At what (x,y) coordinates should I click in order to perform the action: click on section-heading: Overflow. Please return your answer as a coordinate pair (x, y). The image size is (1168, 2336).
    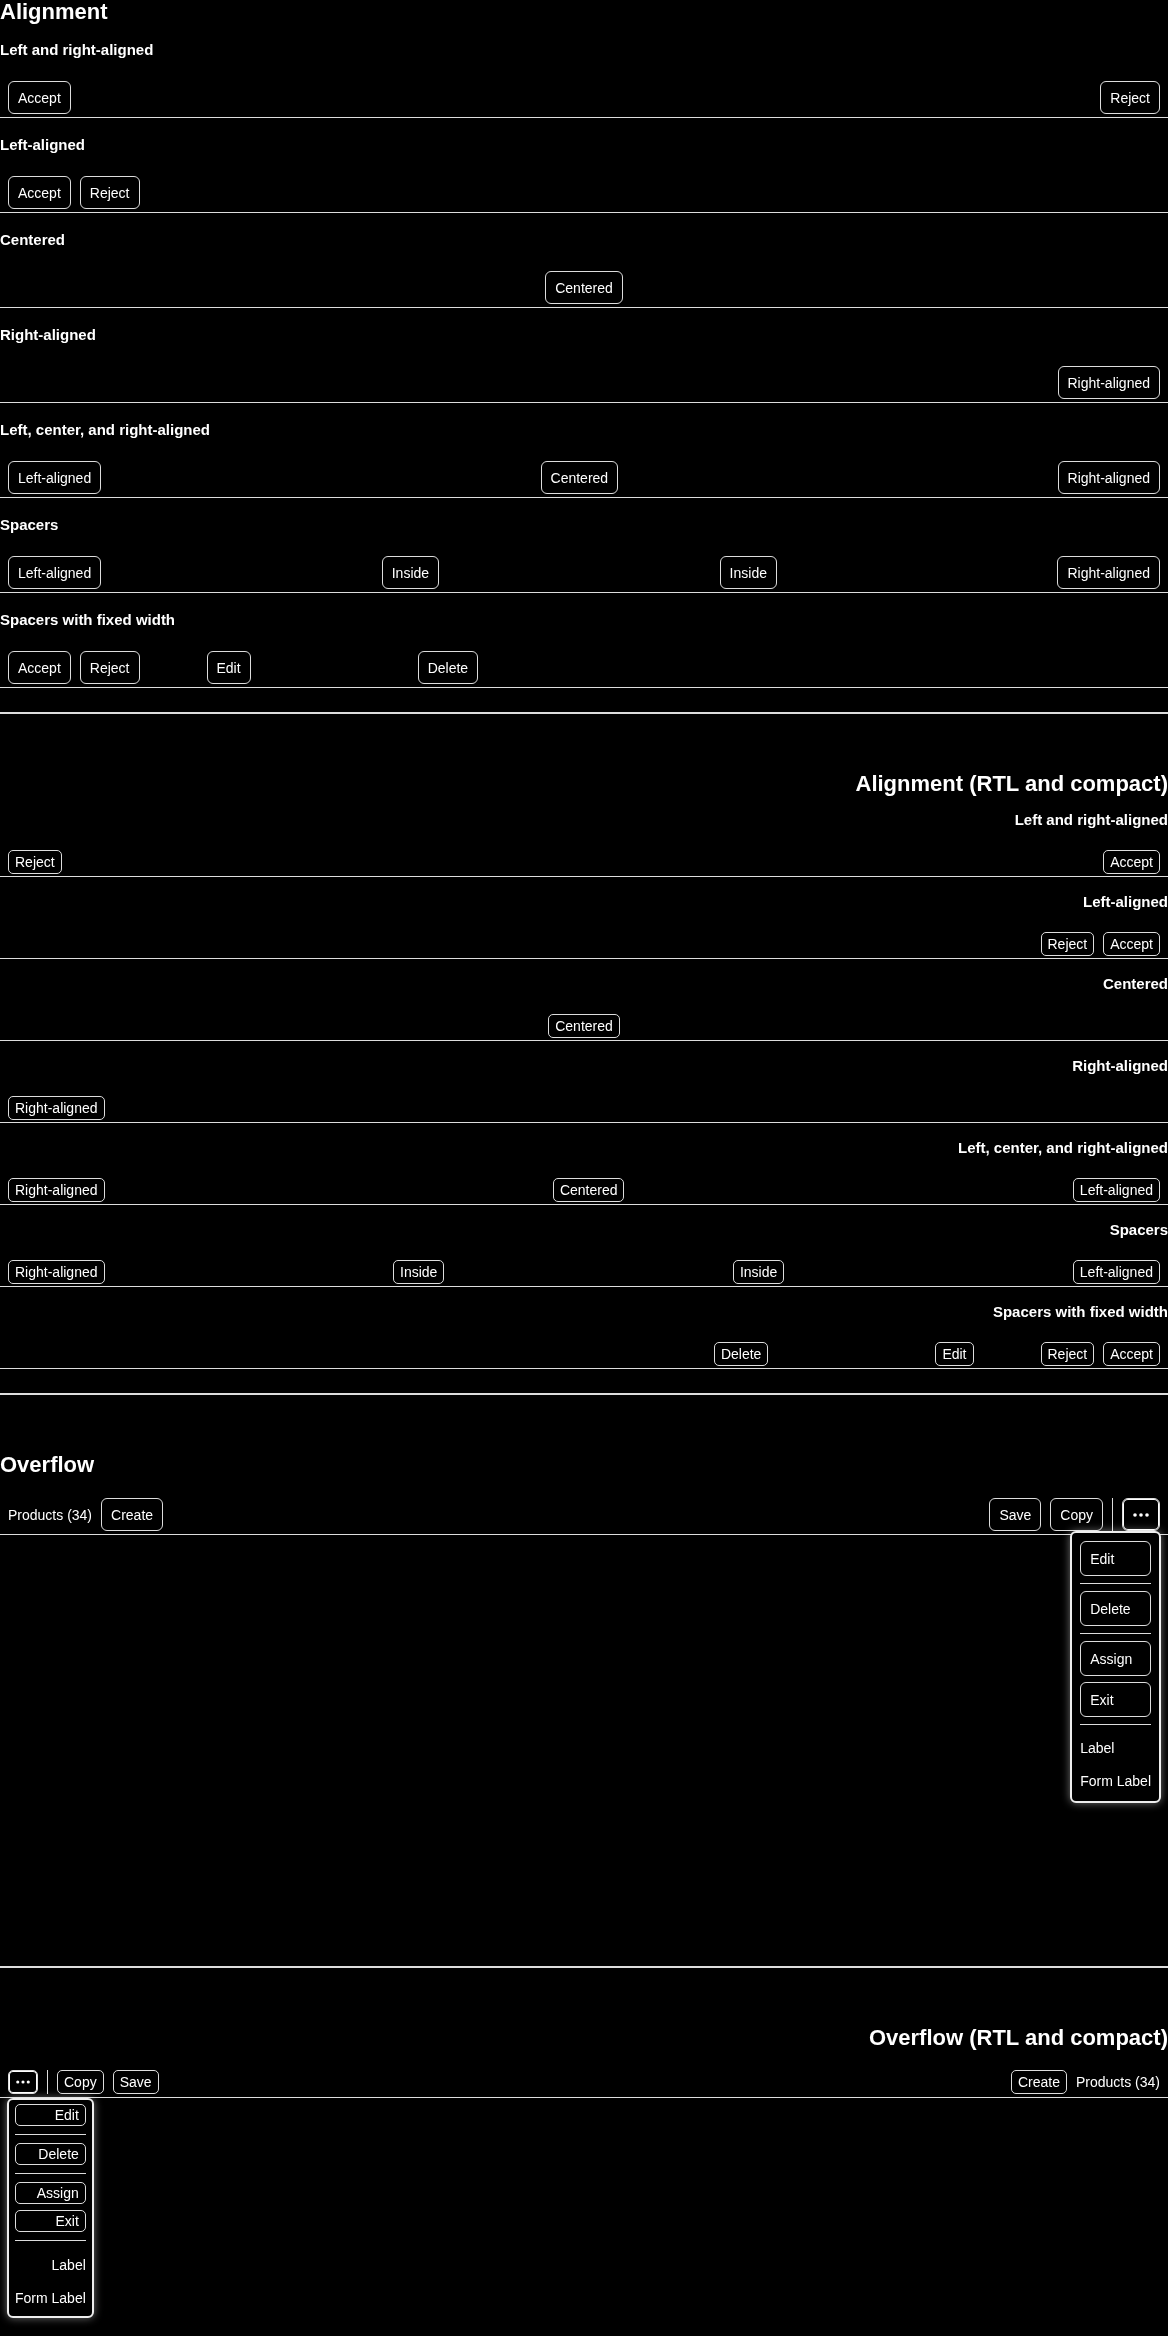
    Looking at the image, I should click on (47, 1464).